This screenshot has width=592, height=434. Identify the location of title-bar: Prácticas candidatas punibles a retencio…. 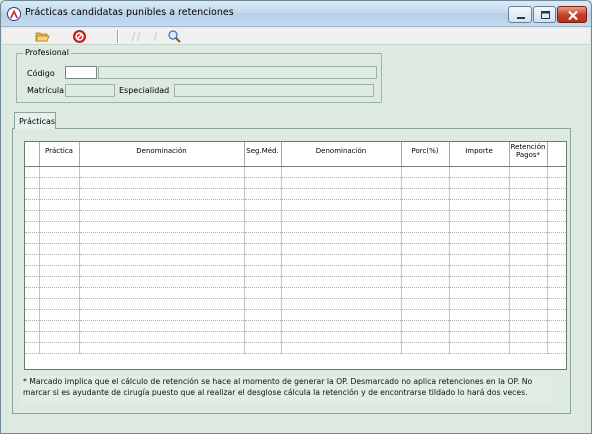
(296, 14).